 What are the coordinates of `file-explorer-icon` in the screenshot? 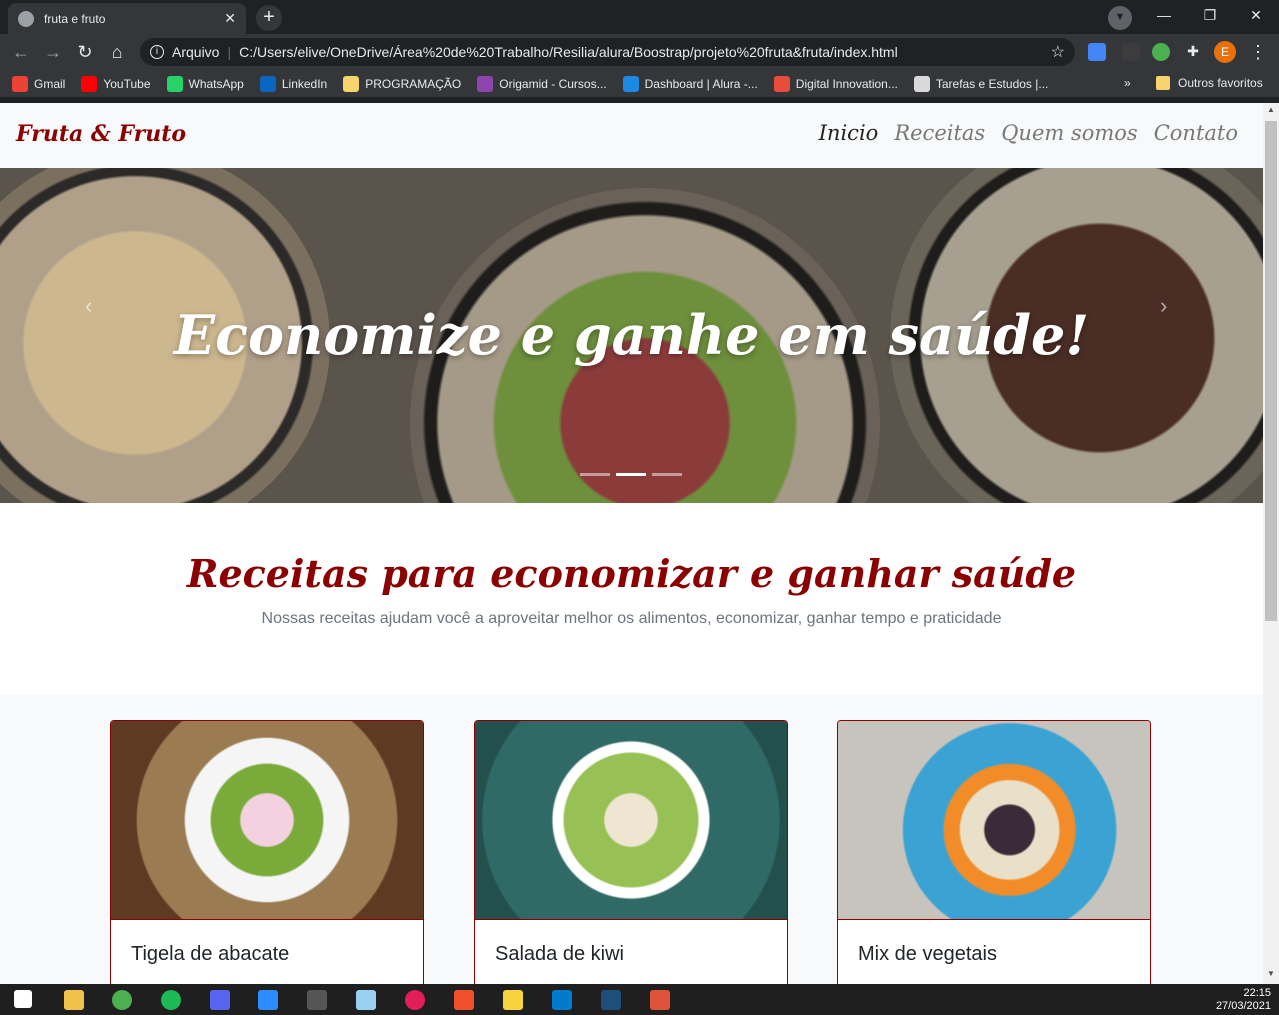 It's located at (74, 1000).